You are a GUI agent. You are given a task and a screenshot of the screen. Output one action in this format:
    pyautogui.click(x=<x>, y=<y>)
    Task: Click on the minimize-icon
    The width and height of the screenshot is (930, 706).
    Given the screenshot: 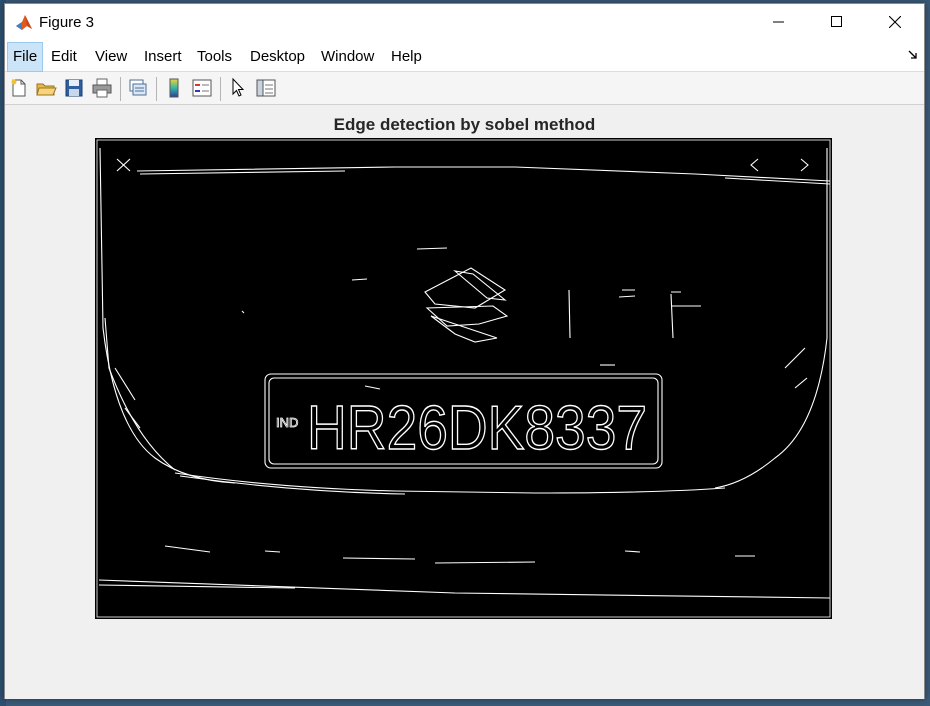 What is the action you would take?
    pyautogui.click(x=778, y=22)
    